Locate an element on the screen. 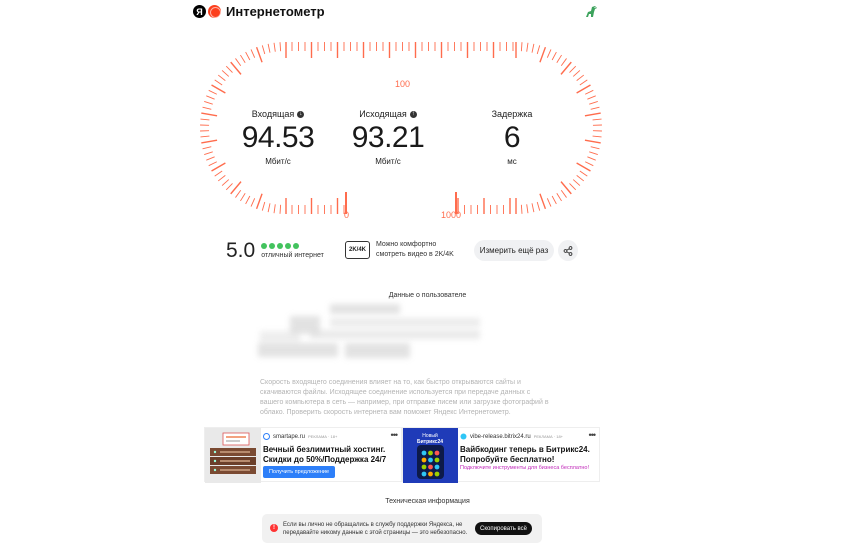  warning-icon: ! is located at coordinates (274, 528).